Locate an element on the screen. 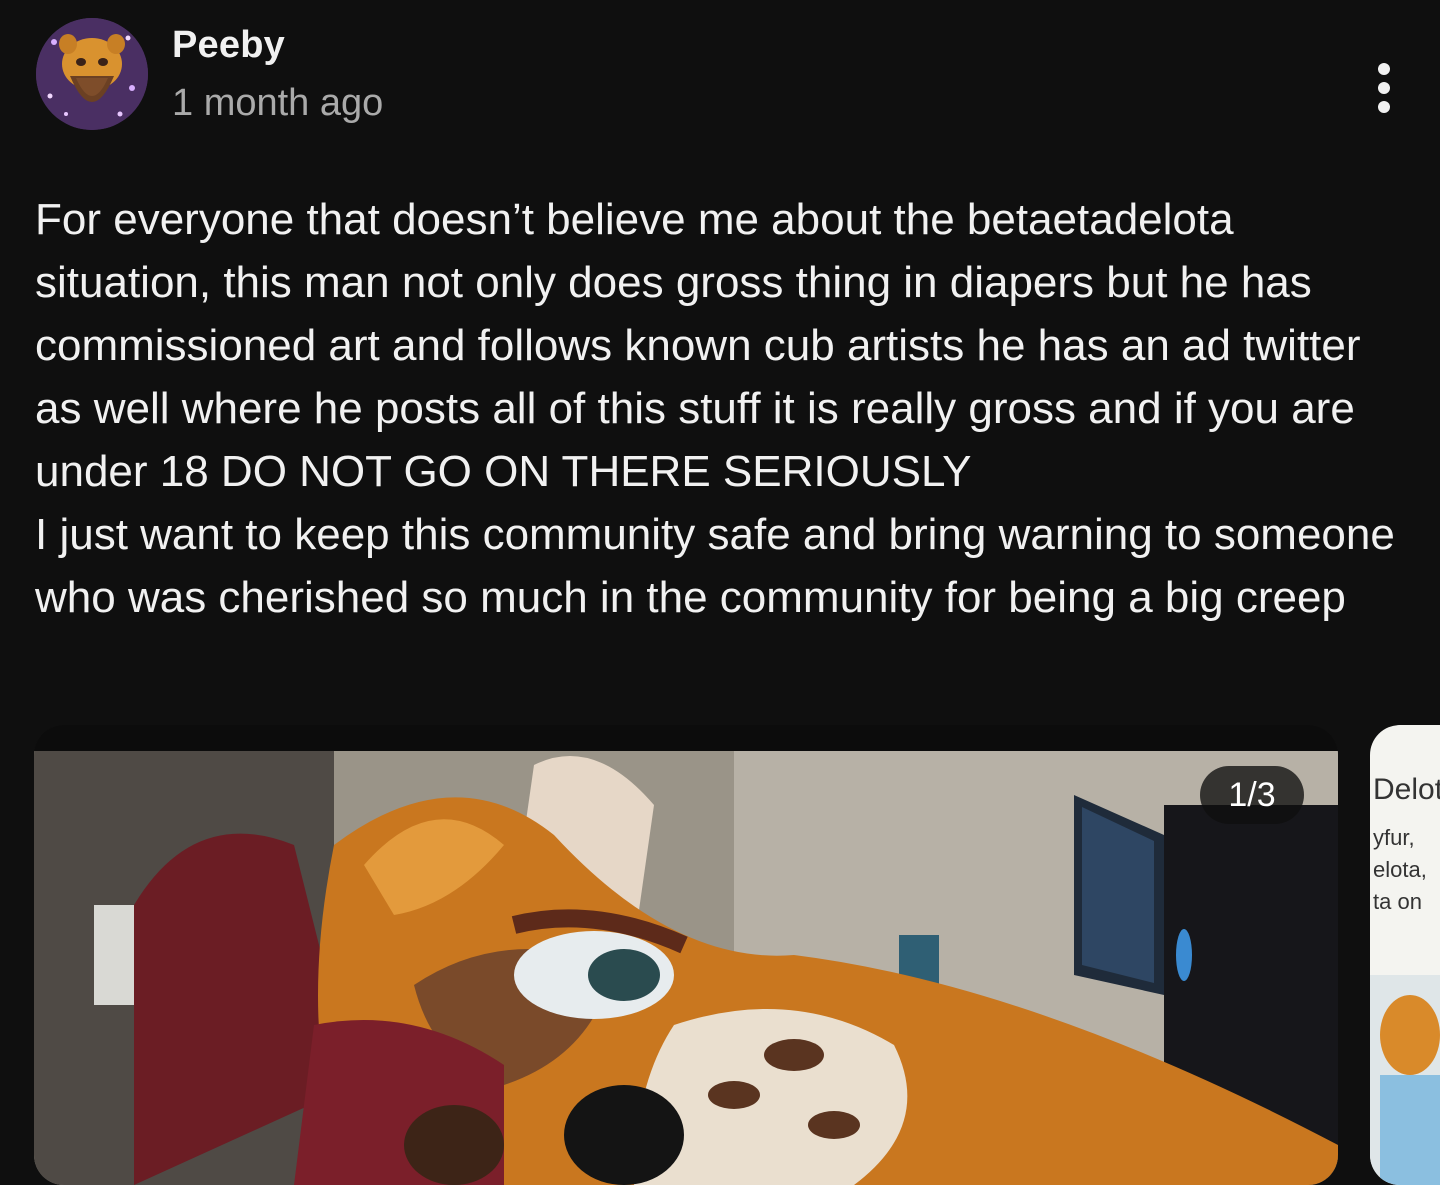 The width and height of the screenshot is (1440, 1185). next-image-card: Delot yfur, elota, ta on is located at coordinates (1405, 955).